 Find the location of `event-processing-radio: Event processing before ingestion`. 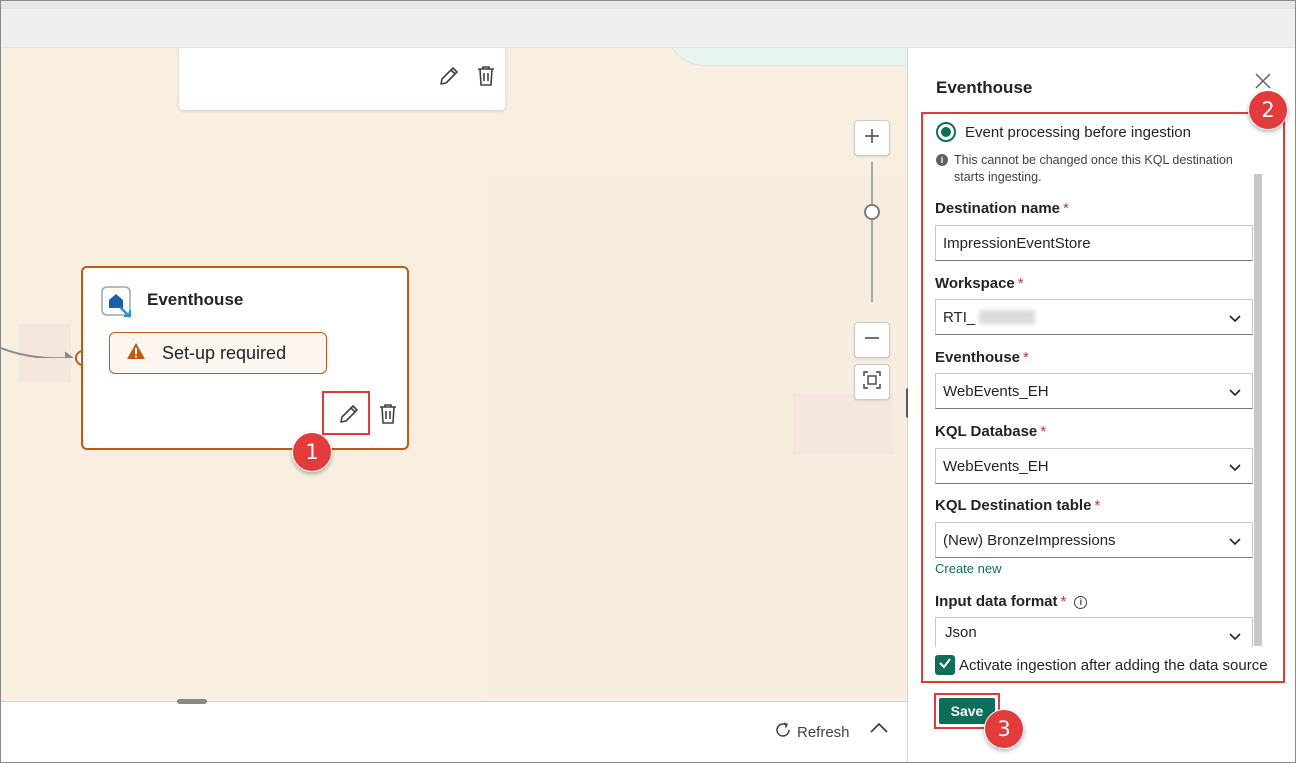

event-processing-radio: Event processing before ingestion is located at coordinates (1063, 132).